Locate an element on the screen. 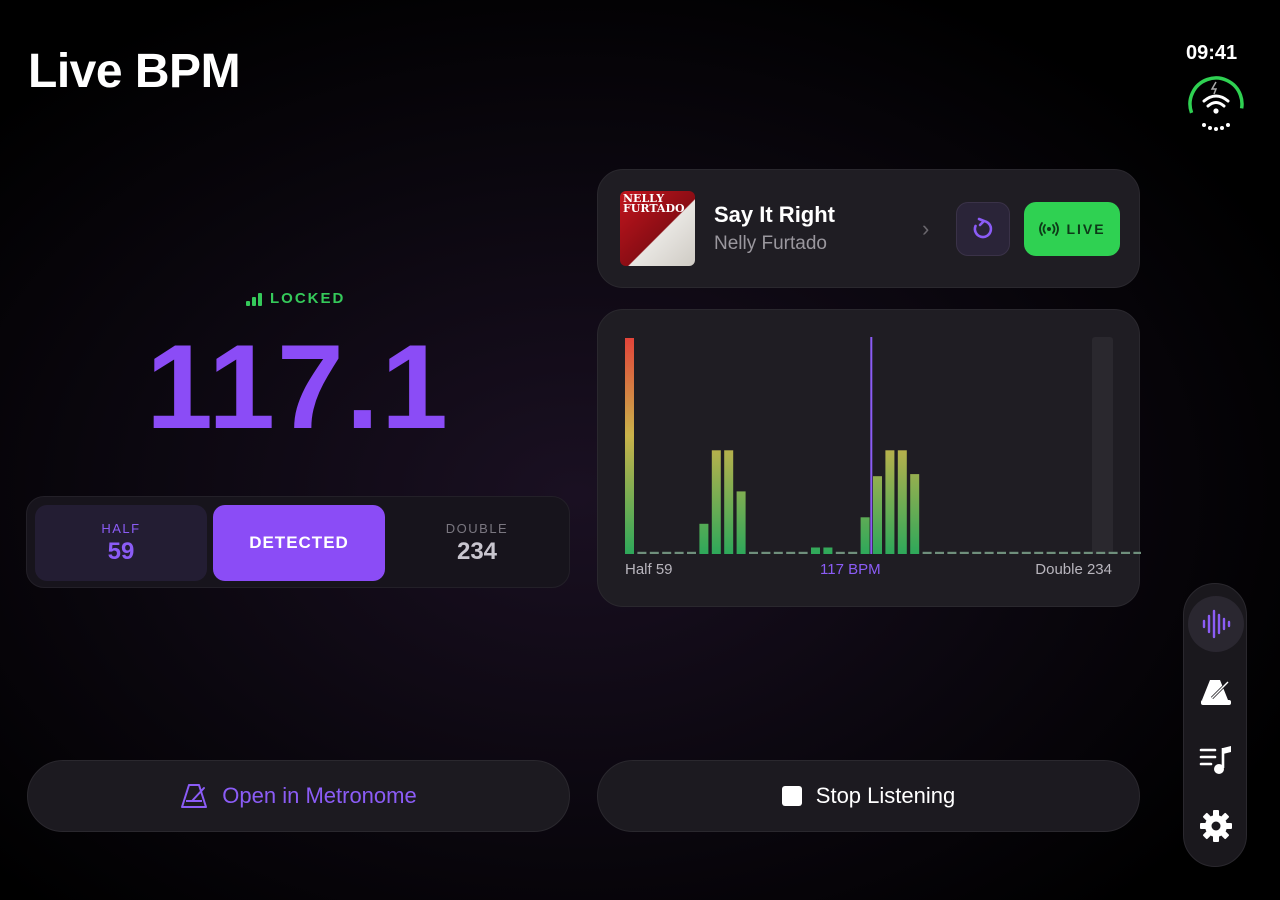  histogram-right-label: Double 234 is located at coordinates (1073, 569).